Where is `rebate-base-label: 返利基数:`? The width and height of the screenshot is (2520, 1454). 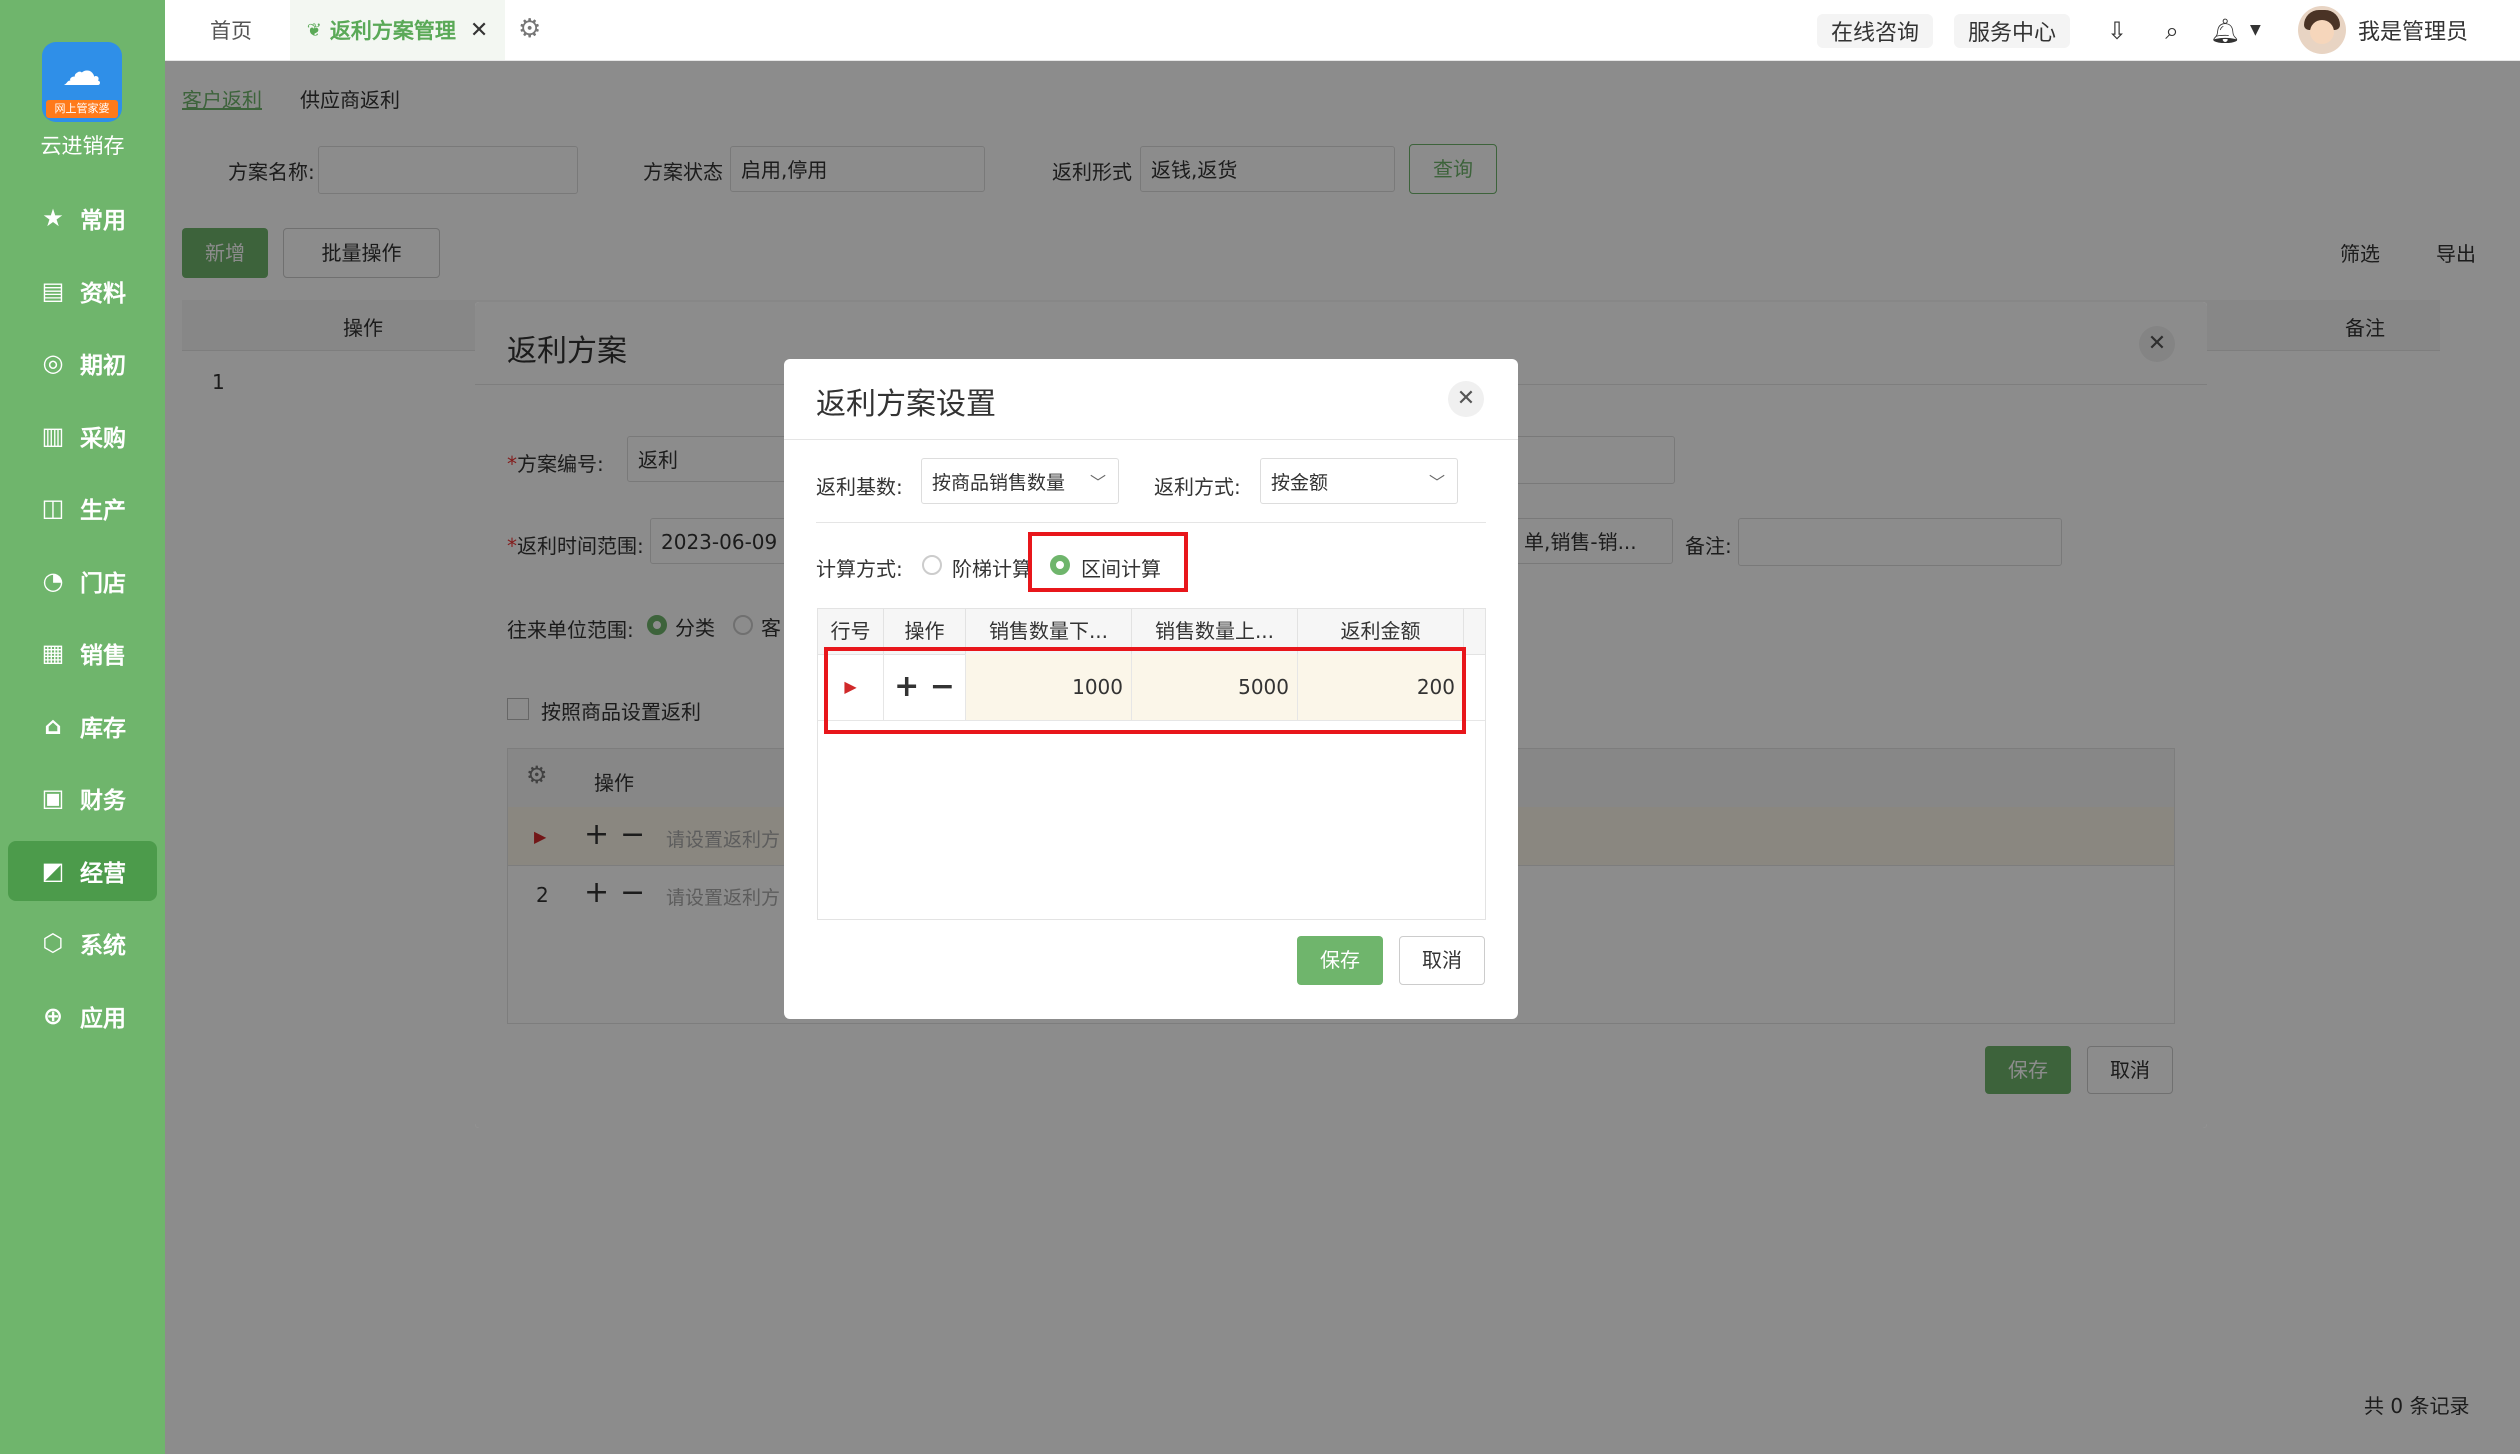
rebate-base-label: 返利基数: is located at coordinates (859, 487).